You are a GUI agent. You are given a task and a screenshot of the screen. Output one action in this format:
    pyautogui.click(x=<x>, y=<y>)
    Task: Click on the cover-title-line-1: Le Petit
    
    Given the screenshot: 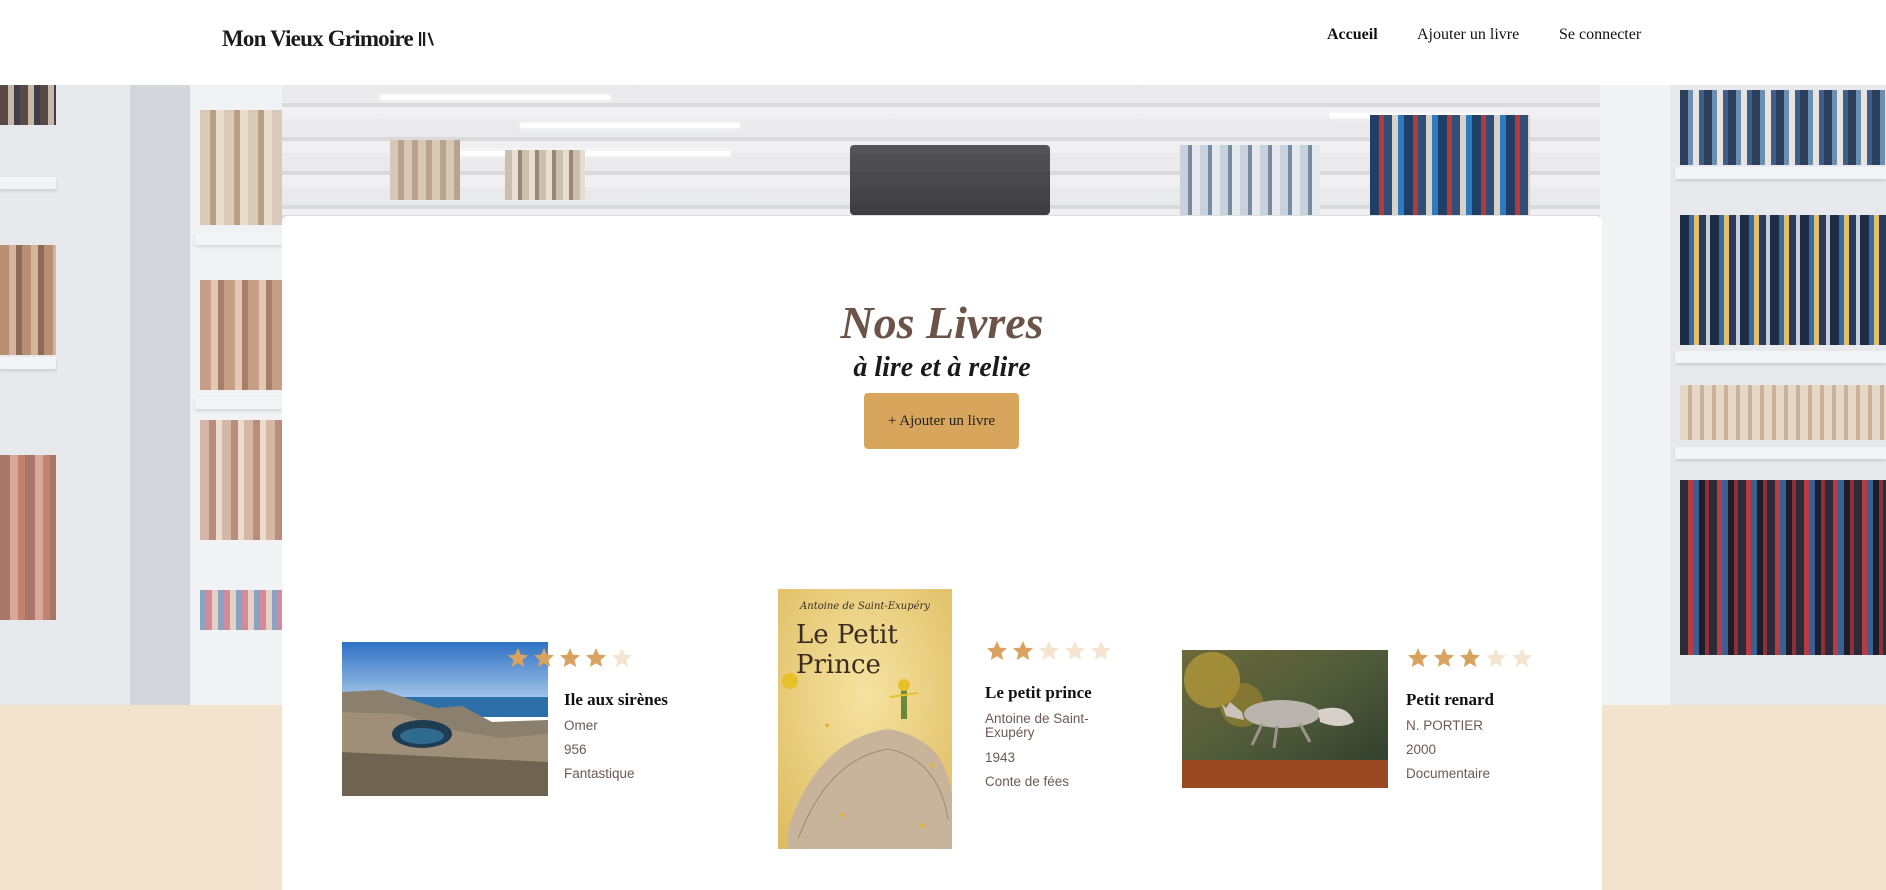 What is the action you would take?
    pyautogui.click(x=847, y=635)
    